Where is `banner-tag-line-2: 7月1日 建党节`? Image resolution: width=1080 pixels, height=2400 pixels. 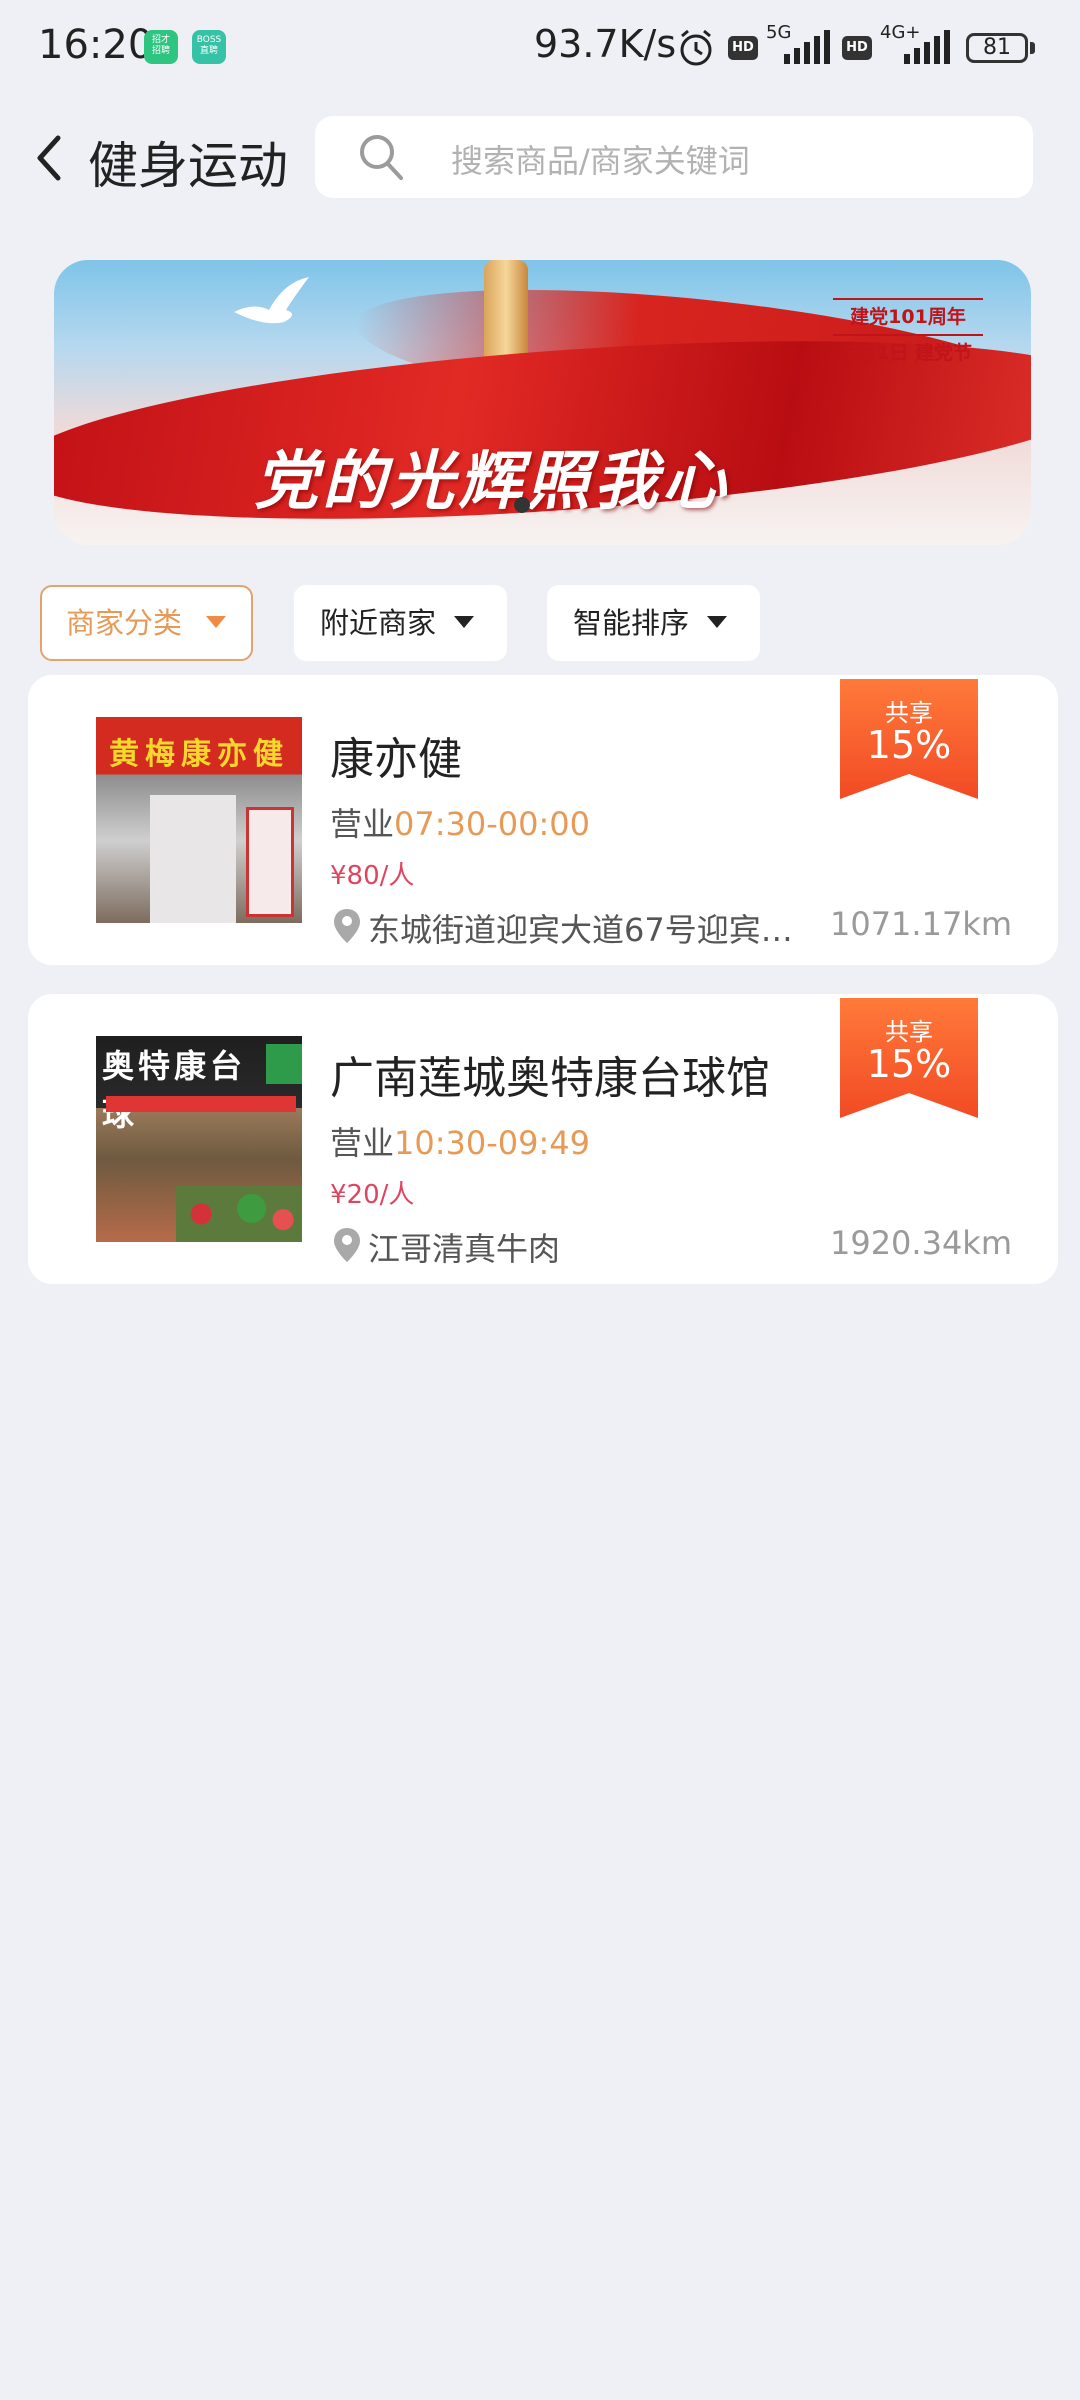
banner-tag-line-2: 7月1日 建党节 is located at coordinates (908, 353).